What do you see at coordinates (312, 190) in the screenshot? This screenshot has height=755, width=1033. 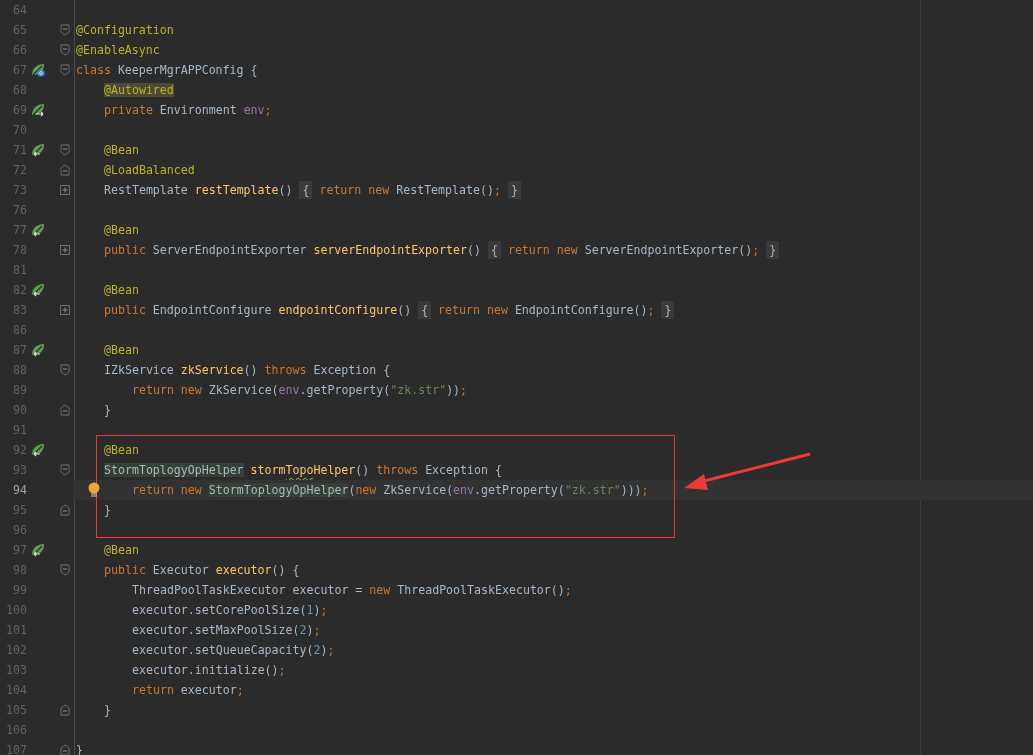 I see `code-line: RestTemplate restTemplate() { return new RestTemplate(); }` at bounding box center [312, 190].